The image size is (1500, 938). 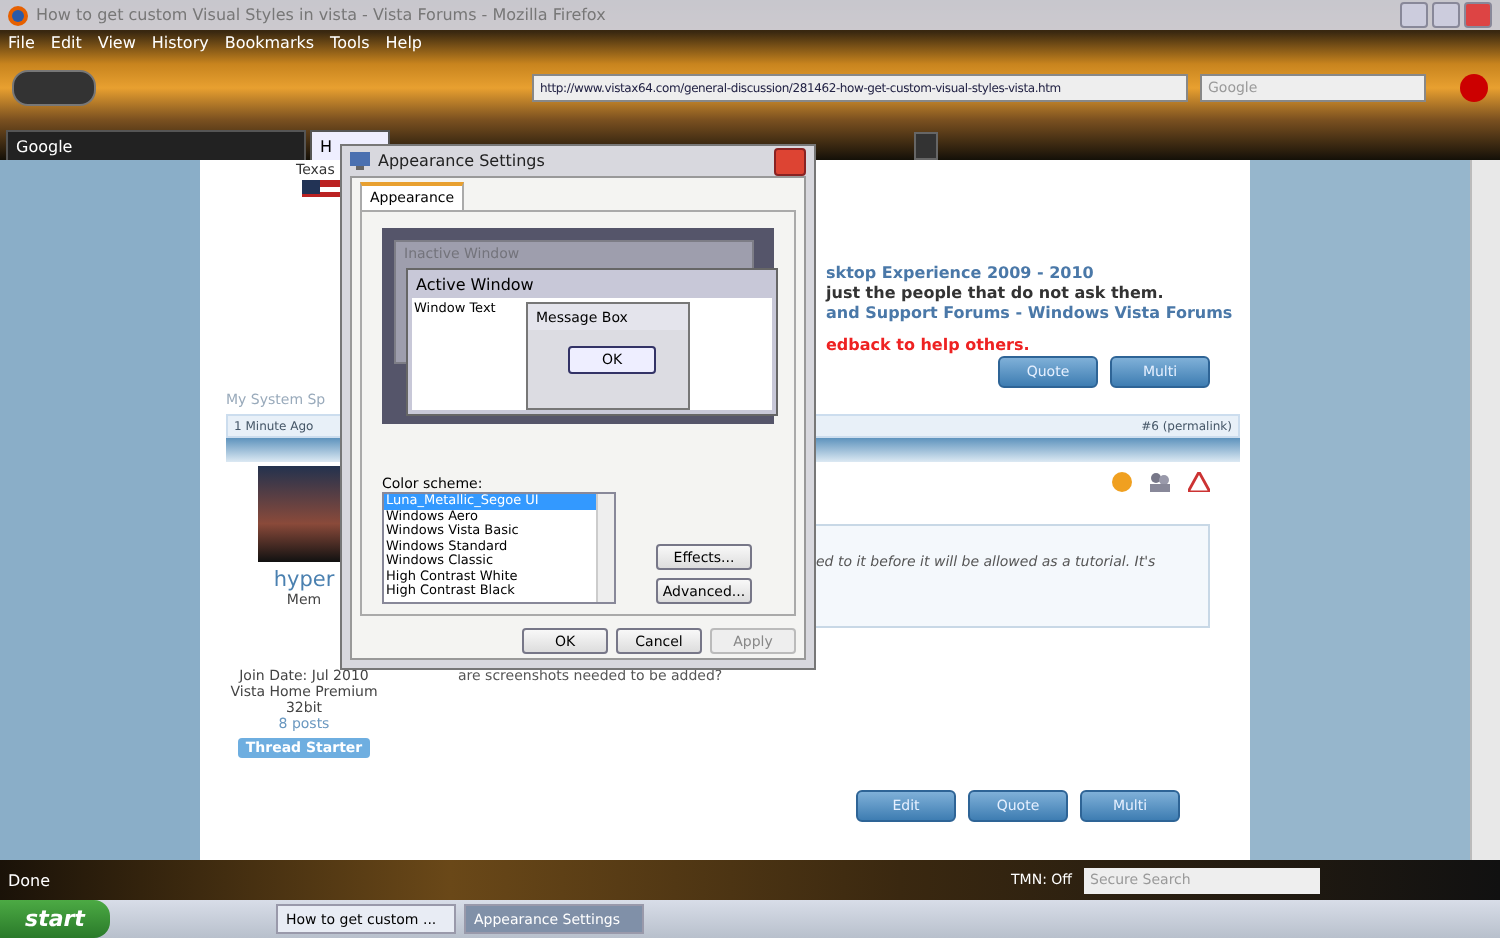 What do you see at coordinates (996, 294) in the screenshot?
I see `signature-line: just the people that do not ask them.` at bounding box center [996, 294].